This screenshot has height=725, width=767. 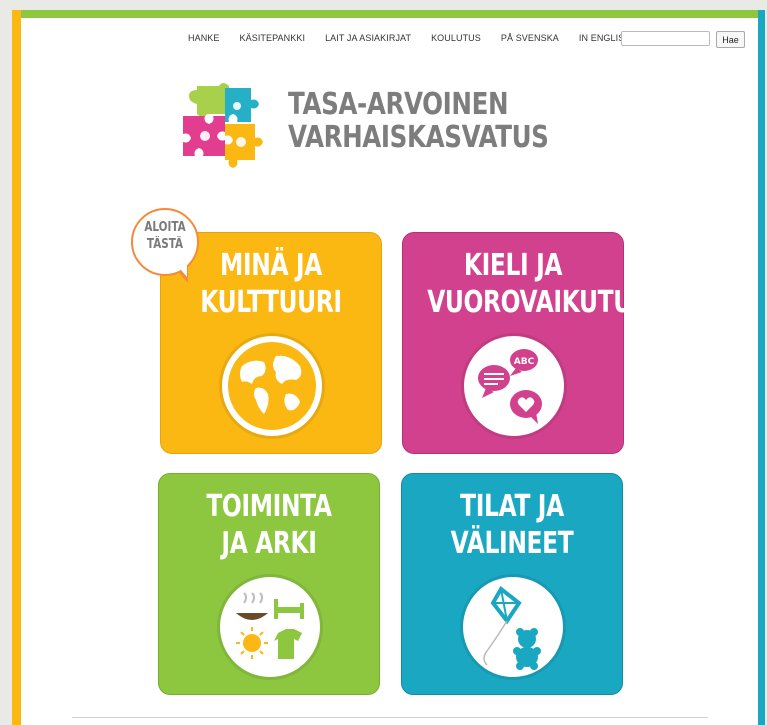 What do you see at coordinates (513, 265) in the screenshot?
I see `tile-title-line-1: KIELI JA` at bounding box center [513, 265].